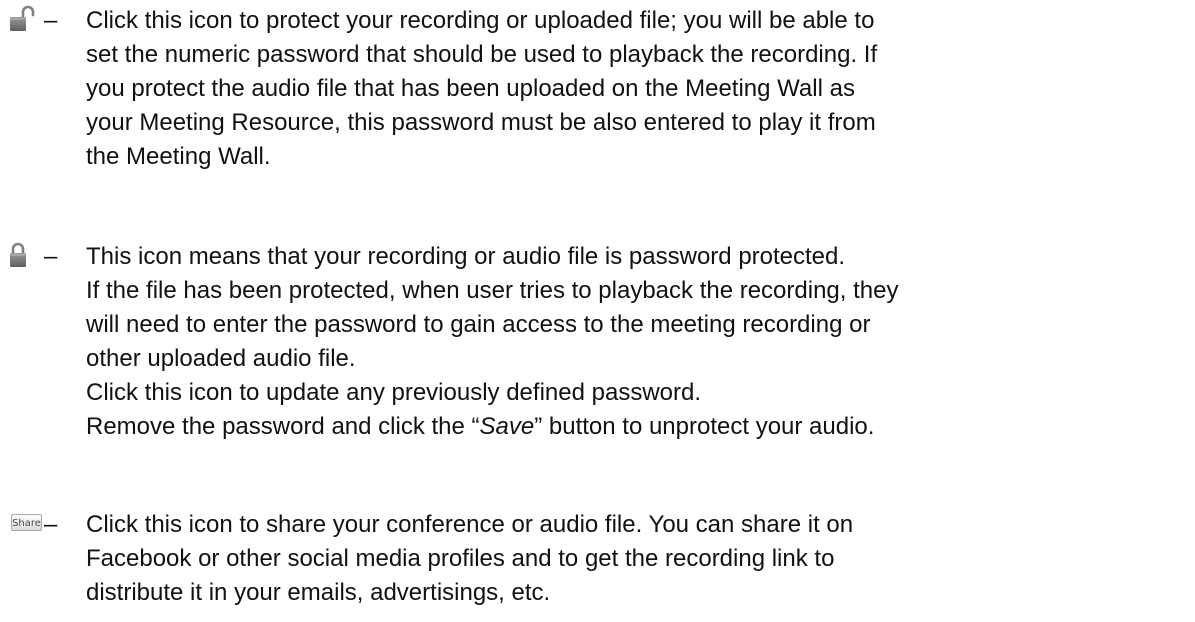 The image size is (1195, 622). What do you see at coordinates (221, 358) in the screenshot?
I see `text-line: other uploaded audio file.` at bounding box center [221, 358].